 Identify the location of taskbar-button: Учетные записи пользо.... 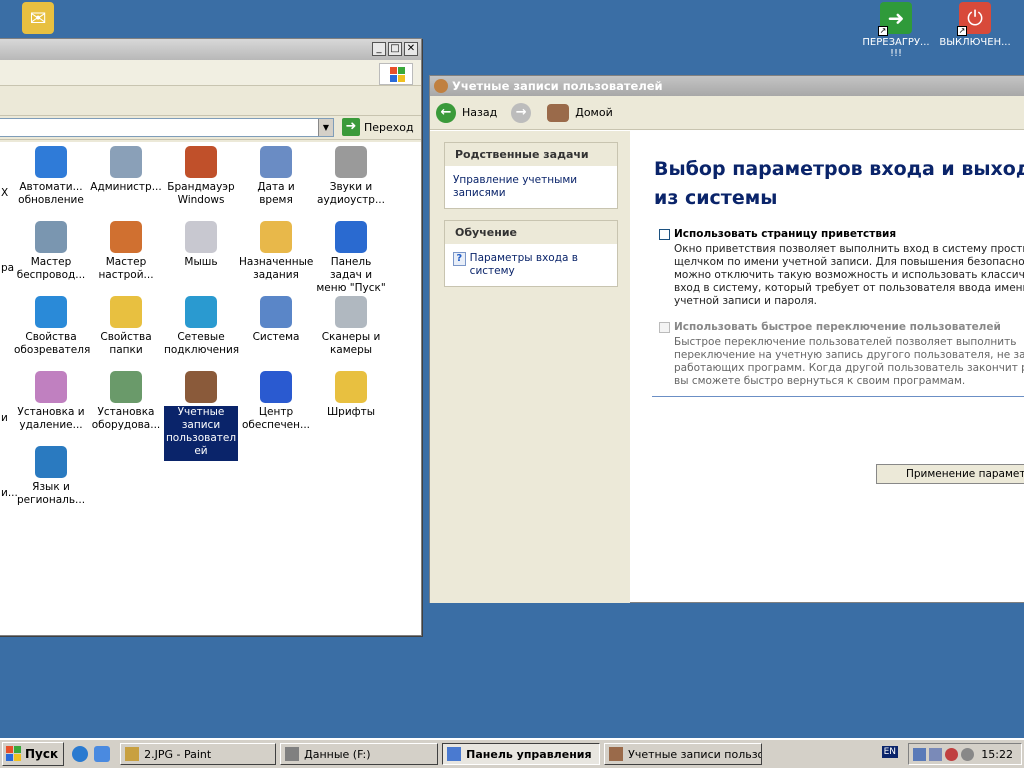
(683, 754).